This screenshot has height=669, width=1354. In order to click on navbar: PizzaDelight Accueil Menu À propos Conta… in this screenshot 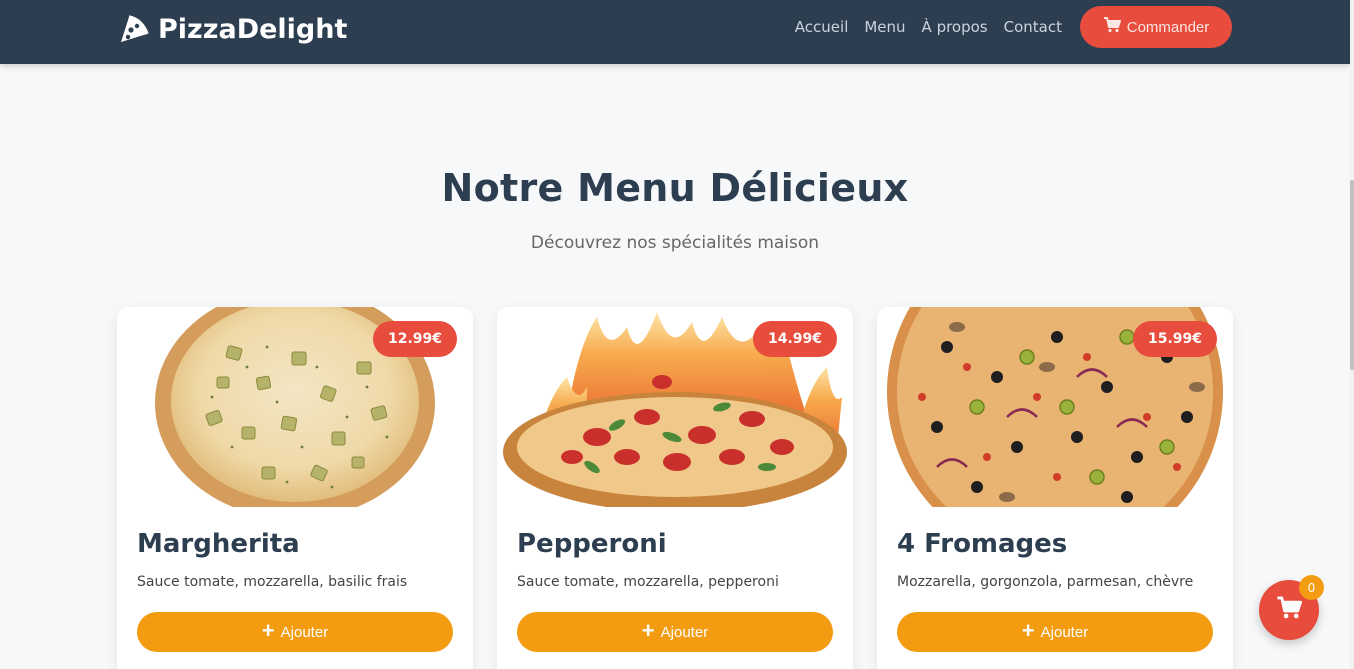, I will do `click(675, 32)`.